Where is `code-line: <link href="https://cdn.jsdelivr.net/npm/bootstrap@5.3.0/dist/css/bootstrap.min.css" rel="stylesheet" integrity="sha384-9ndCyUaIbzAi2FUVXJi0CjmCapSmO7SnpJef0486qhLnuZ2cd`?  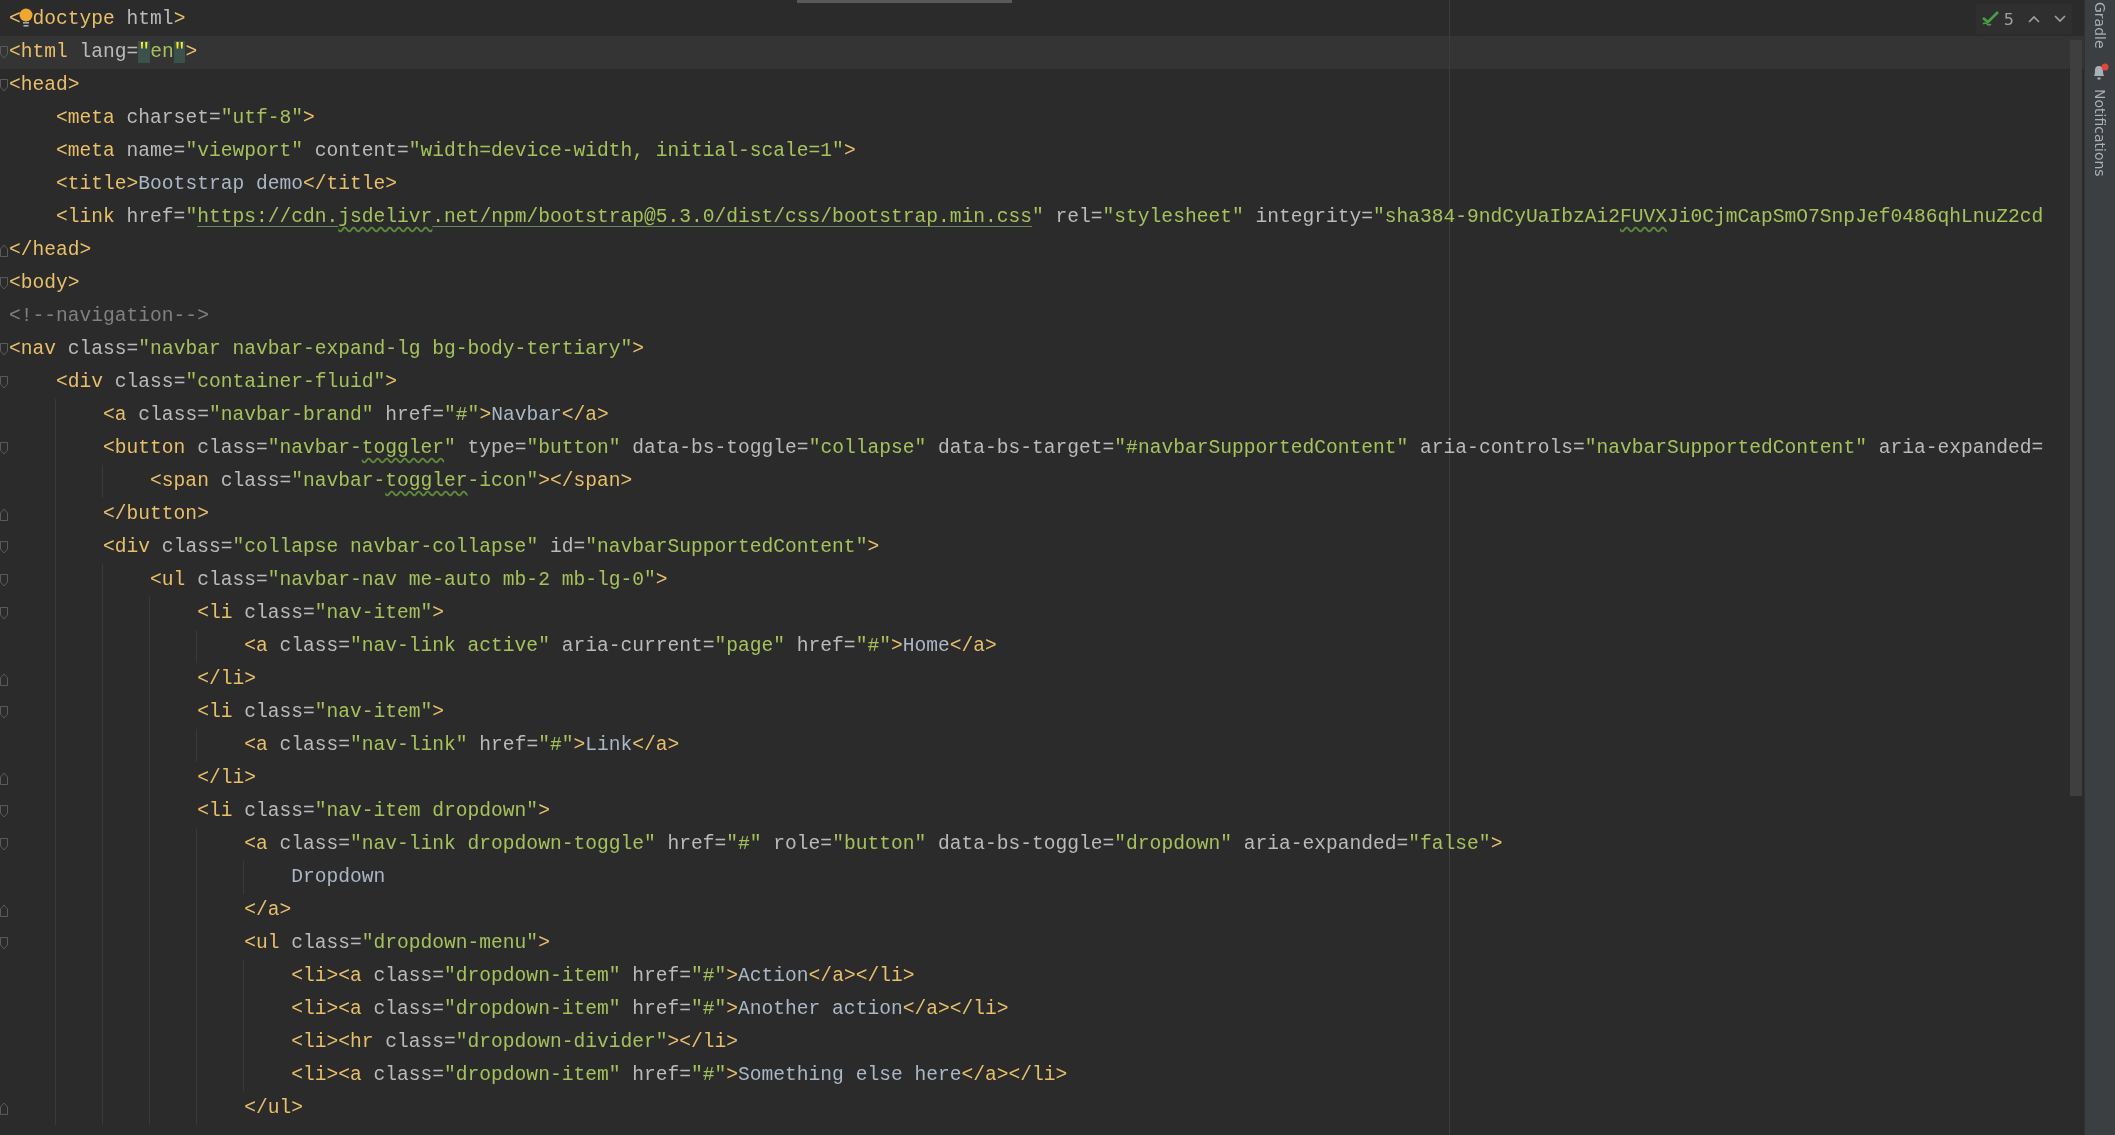
code-line: <link href="https://cdn.jsdelivr.net/npm/bootstrap@5.3.0/dist/css/bootstrap.min.css" rel="stylesheet" integrity="sha384-9ndCyUaIbzAi2FUVXJi0CjmCapSmO7SnpJef0486qhLnuZ2cd is located at coordinates (1050, 217).